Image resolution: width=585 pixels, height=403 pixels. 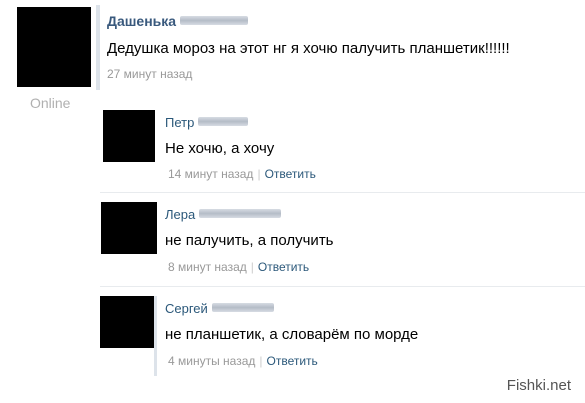 I want to click on comment-meta: 8 минут назад | Ответить, so click(x=238, y=267).